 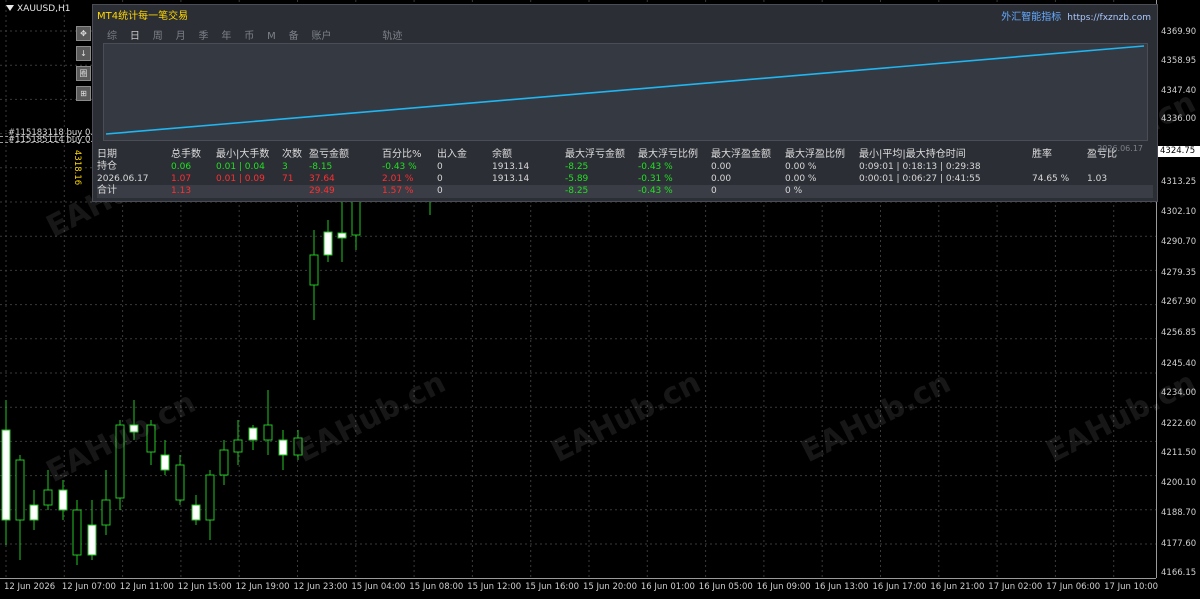 What do you see at coordinates (1131, 587) in the screenshot?
I see `time-tick: 17 Jun 10:00` at bounding box center [1131, 587].